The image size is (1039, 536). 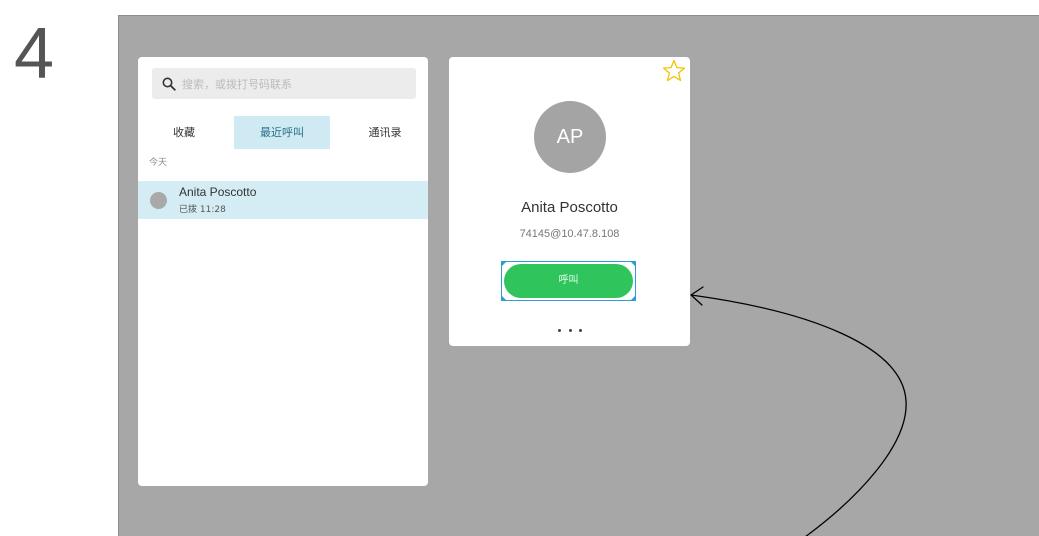 What do you see at coordinates (798, 411) in the screenshot?
I see `arrow-annotation` at bounding box center [798, 411].